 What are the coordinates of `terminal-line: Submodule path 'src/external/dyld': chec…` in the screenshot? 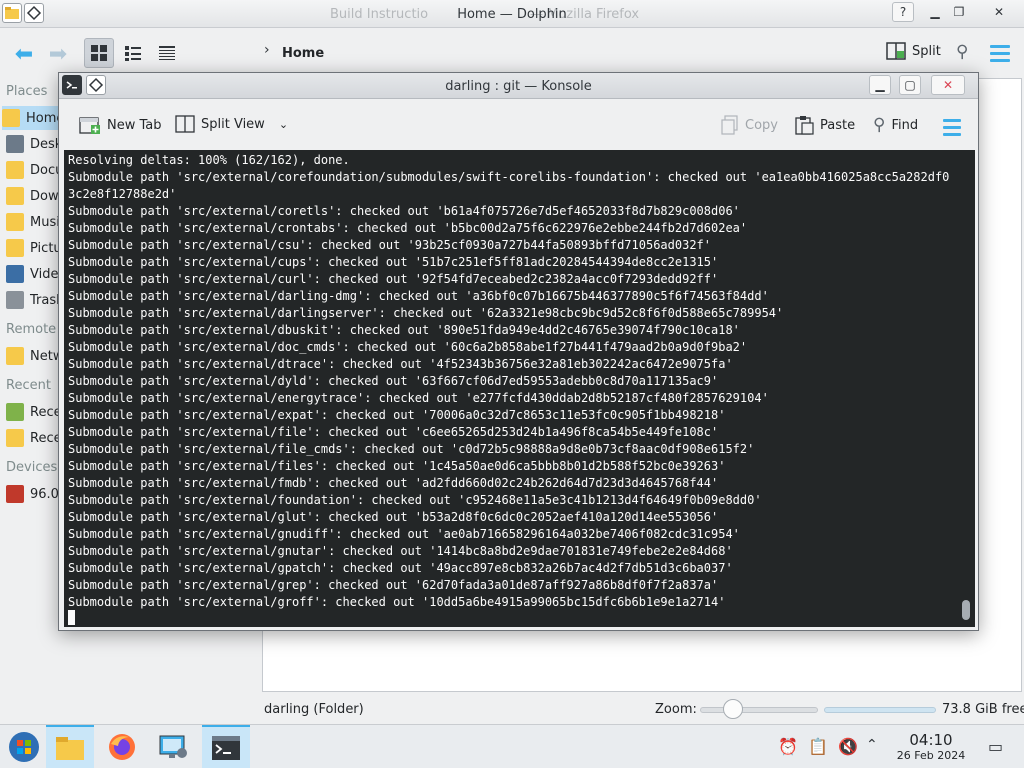 It's located at (393, 381).